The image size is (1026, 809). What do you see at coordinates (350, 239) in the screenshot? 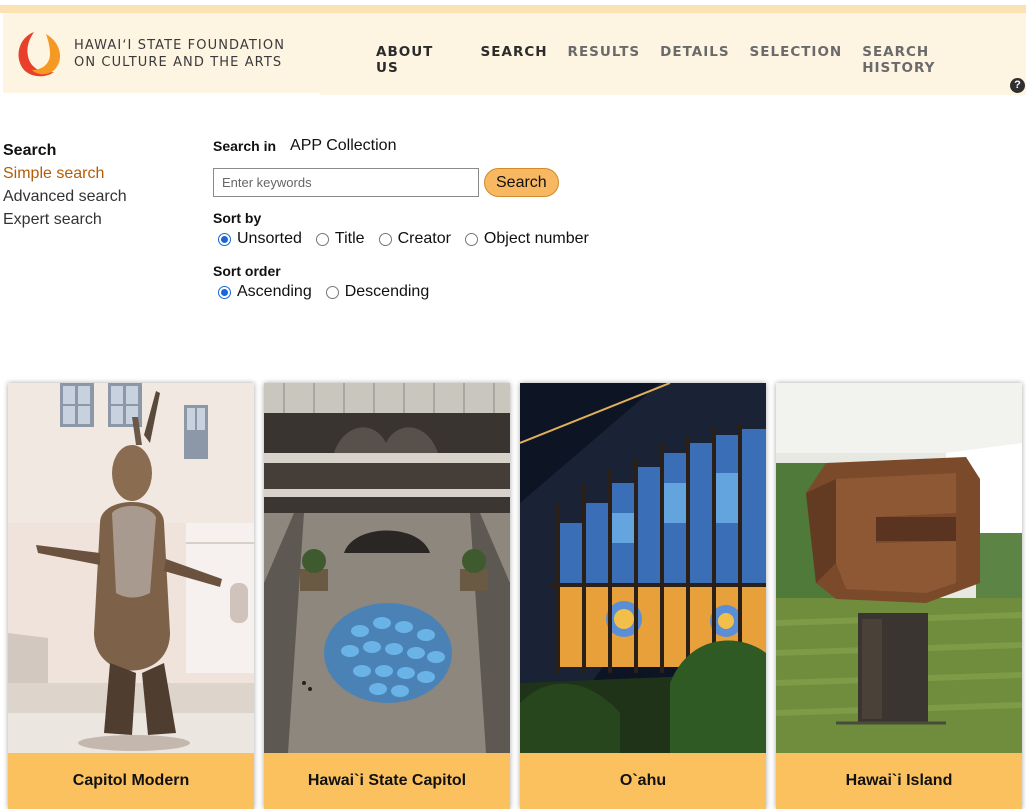
I see `sort-by-title-label: Title` at bounding box center [350, 239].